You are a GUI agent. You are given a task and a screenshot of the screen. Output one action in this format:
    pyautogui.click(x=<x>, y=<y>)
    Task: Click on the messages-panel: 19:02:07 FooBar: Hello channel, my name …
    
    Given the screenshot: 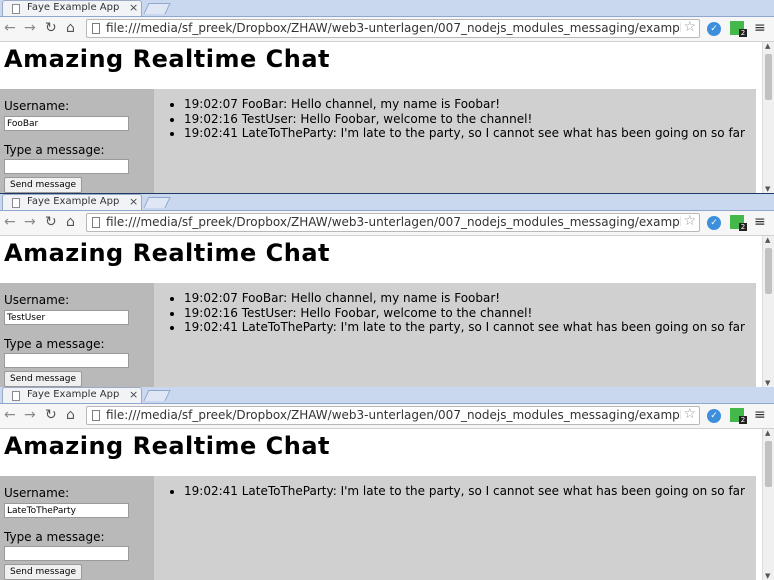 What is the action you would take?
    pyautogui.click(x=455, y=335)
    